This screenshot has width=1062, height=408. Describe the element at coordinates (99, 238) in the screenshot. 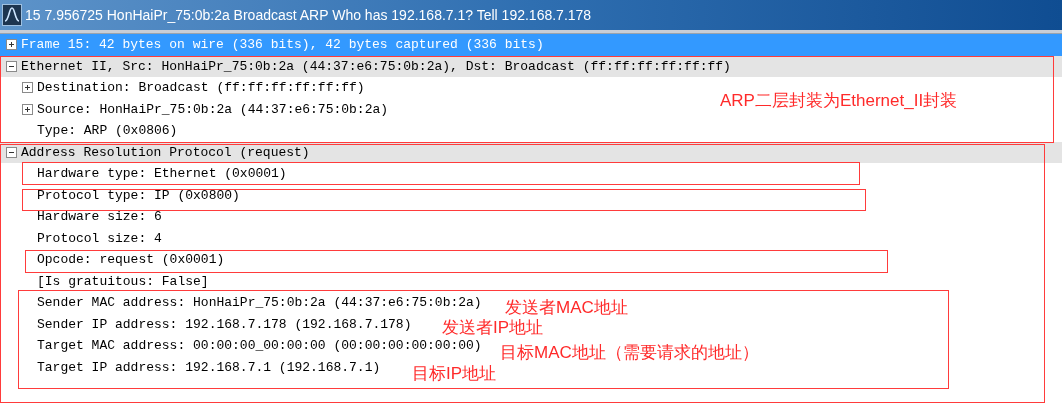

I see `tree-label: Protocol size: 4` at that location.